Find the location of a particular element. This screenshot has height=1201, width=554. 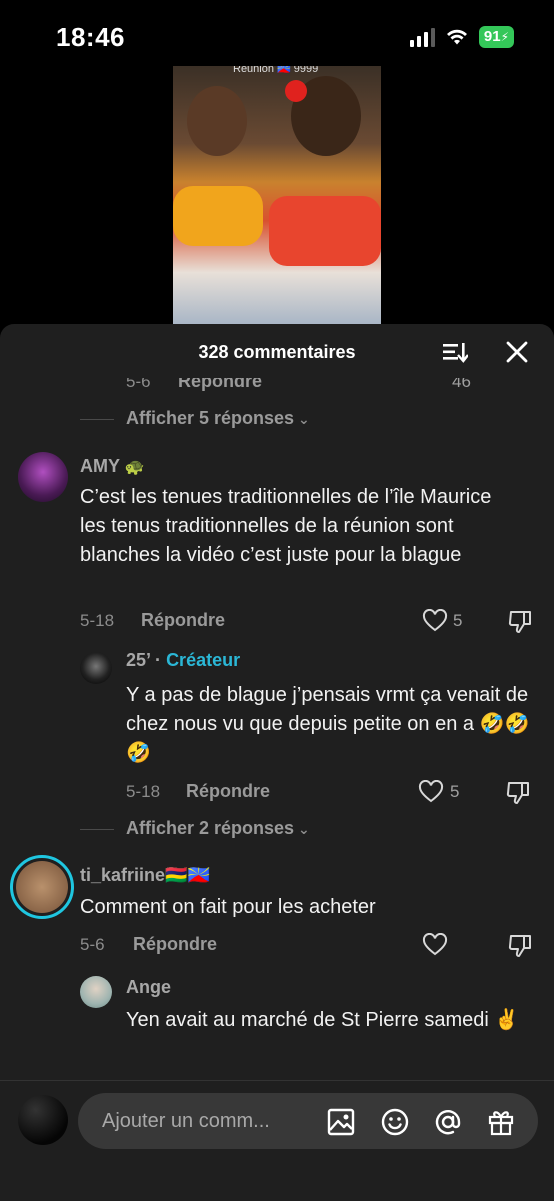

video-caption: Réunion 🇷🇪 9999 is located at coordinates (276, 70).